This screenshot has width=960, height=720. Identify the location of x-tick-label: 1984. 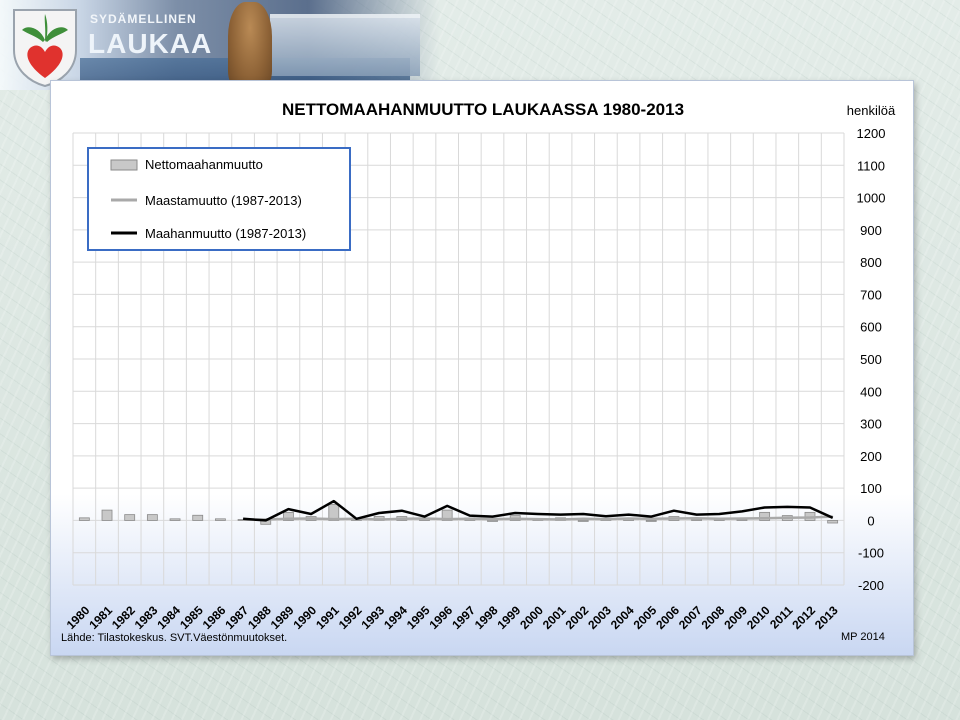
(168, 617).